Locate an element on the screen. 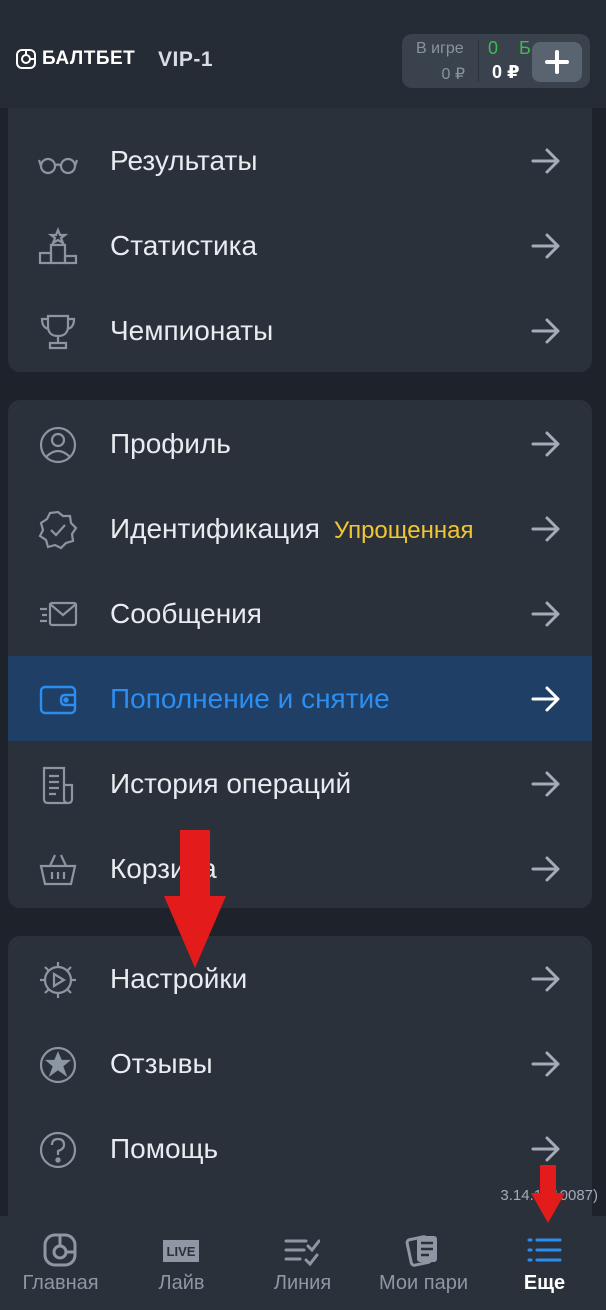 This screenshot has height=1310, width=606. trophy-icon is located at coordinates (58, 332).